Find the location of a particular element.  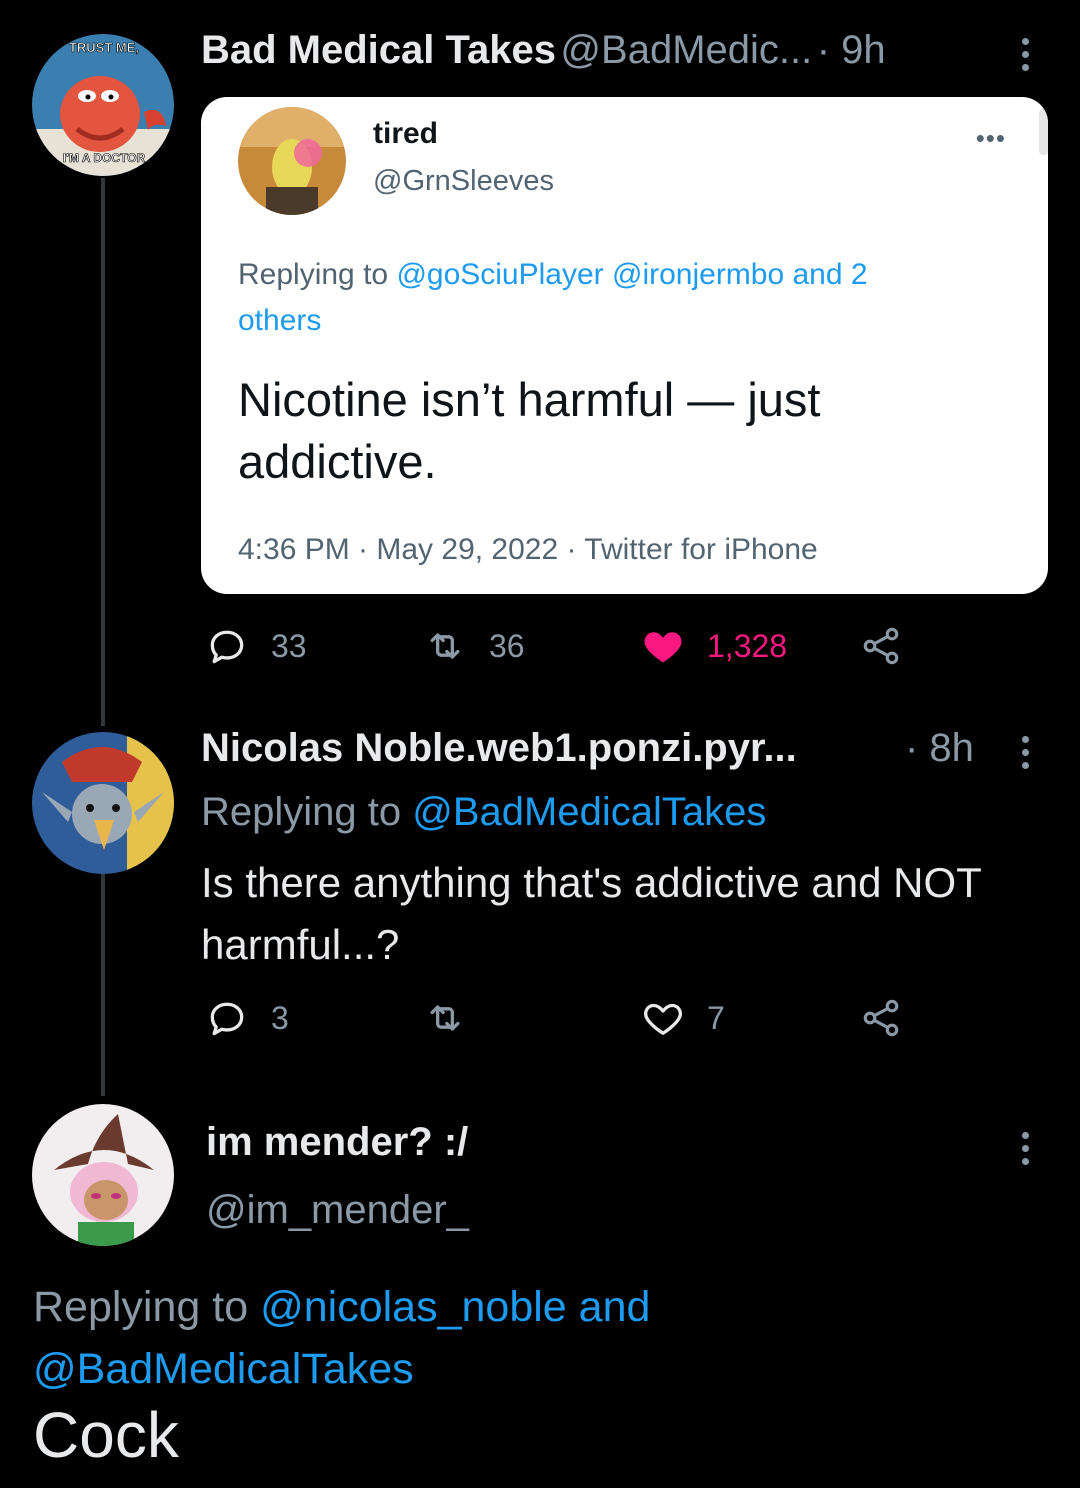

burns-avatar-image is located at coordinates (292, 161).